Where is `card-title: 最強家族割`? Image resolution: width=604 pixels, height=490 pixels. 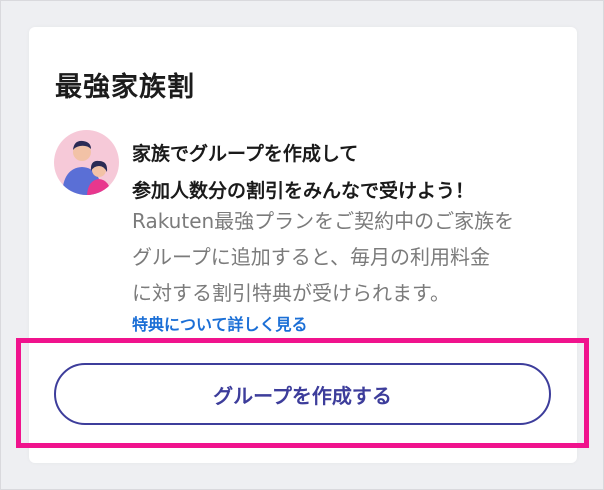 card-title: 最強家族割 is located at coordinates (125, 87).